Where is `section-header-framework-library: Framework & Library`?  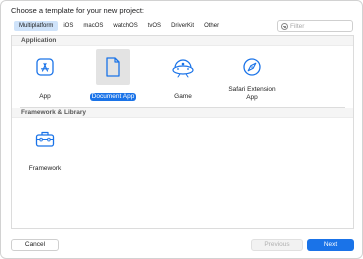 section-header-framework-library: Framework & Library is located at coordinates (182, 113).